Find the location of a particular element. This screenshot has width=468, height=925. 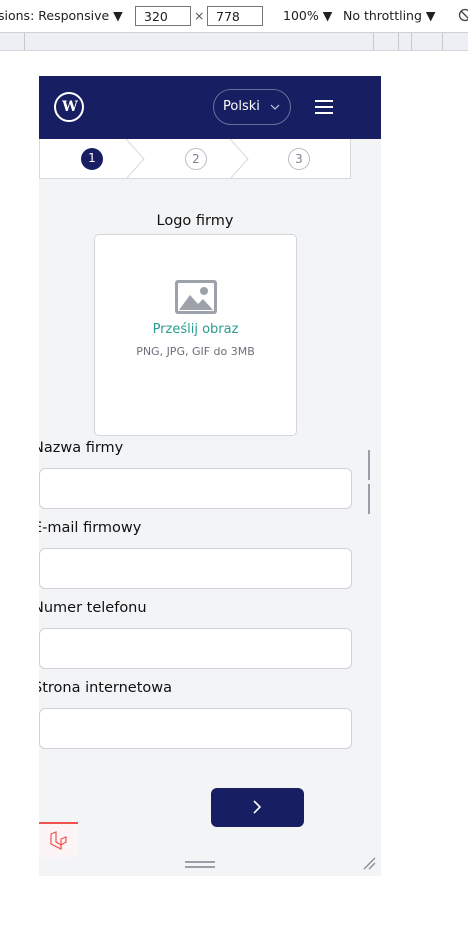

throttling-dropdown: No throttling ▼ is located at coordinates (389, 15).